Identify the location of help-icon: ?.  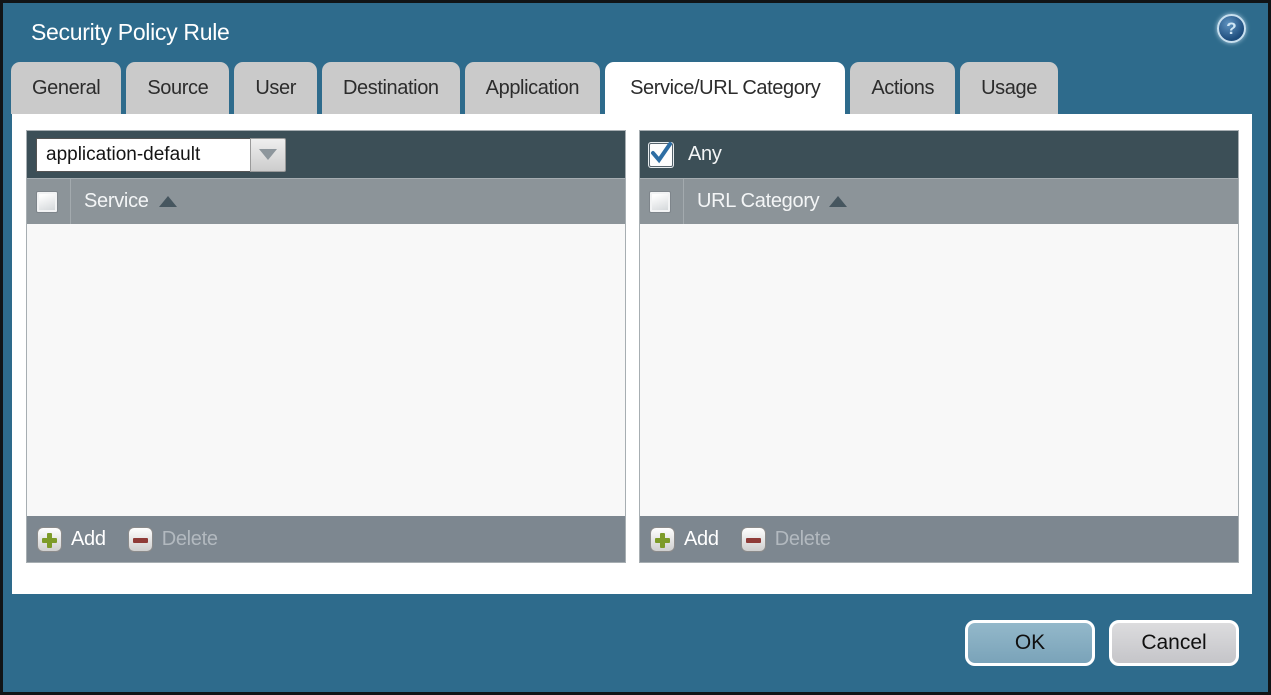
(1231, 28).